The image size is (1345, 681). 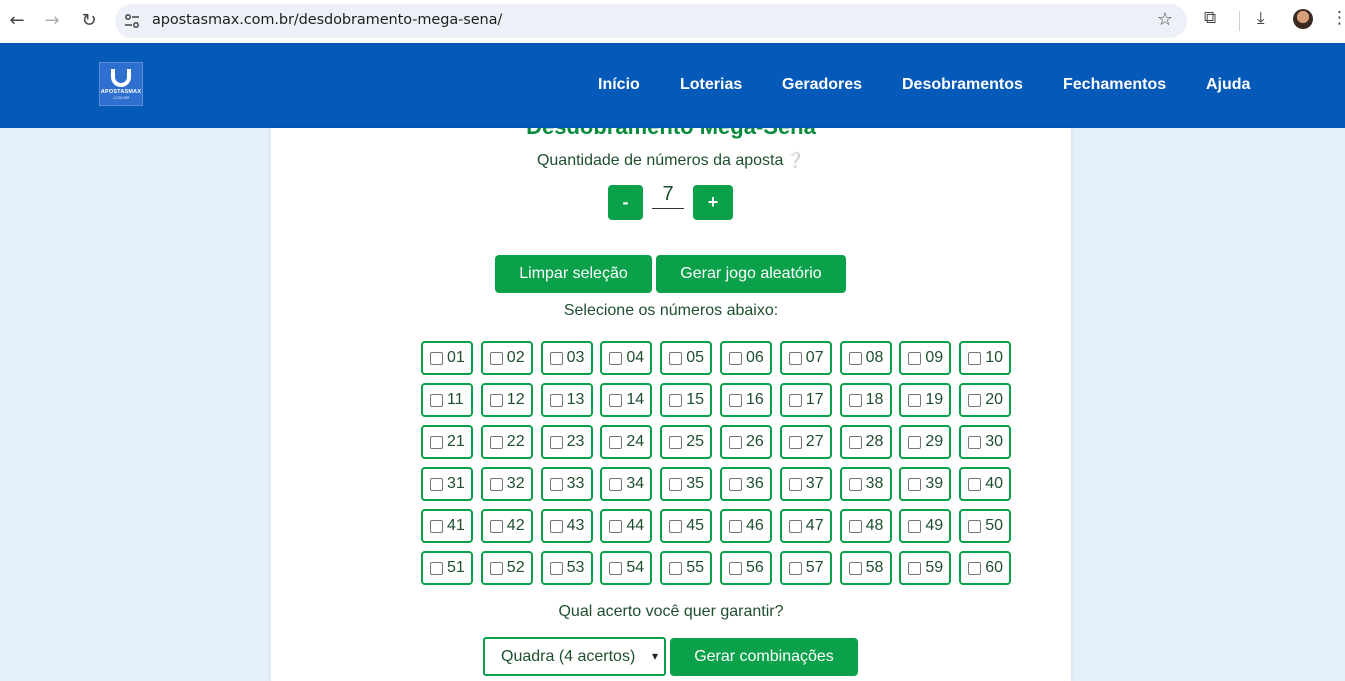 I want to click on number-option-55: 55, so click(x=686, y=568).